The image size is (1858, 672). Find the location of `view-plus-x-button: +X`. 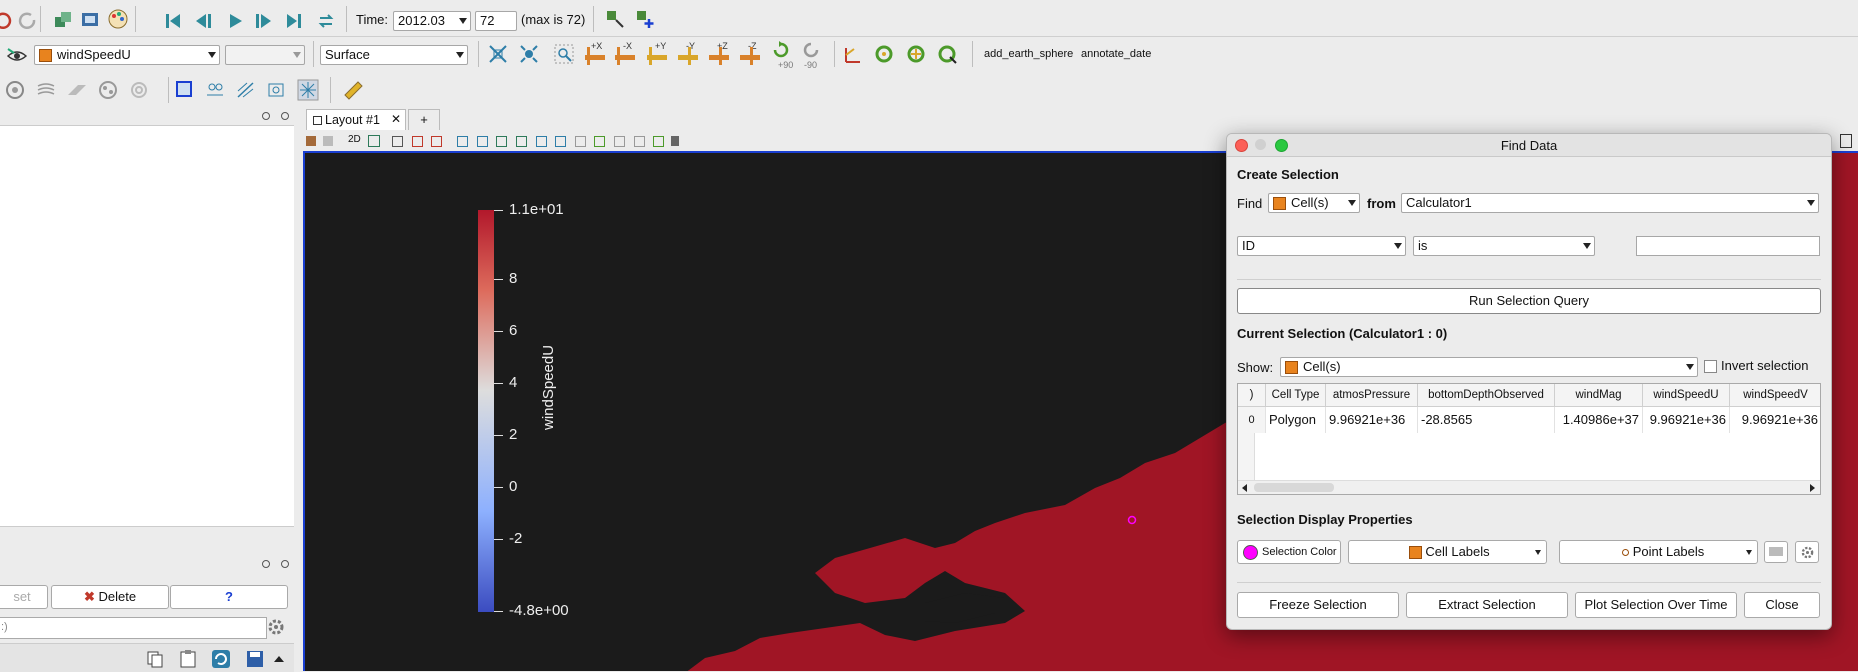

view-plus-x-button: +X is located at coordinates (596, 54).